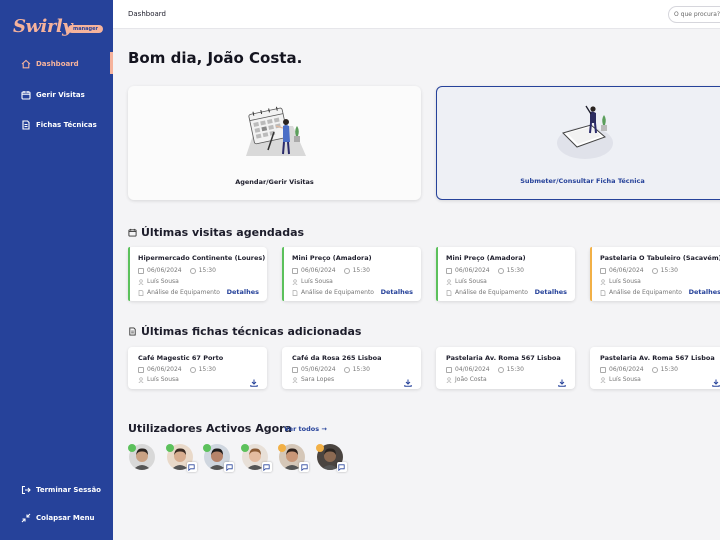 The image size is (720, 540). Describe the element at coordinates (274, 143) in the screenshot. I see `schedule-visits-card: Agendar/Gerir Visitas` at that location.